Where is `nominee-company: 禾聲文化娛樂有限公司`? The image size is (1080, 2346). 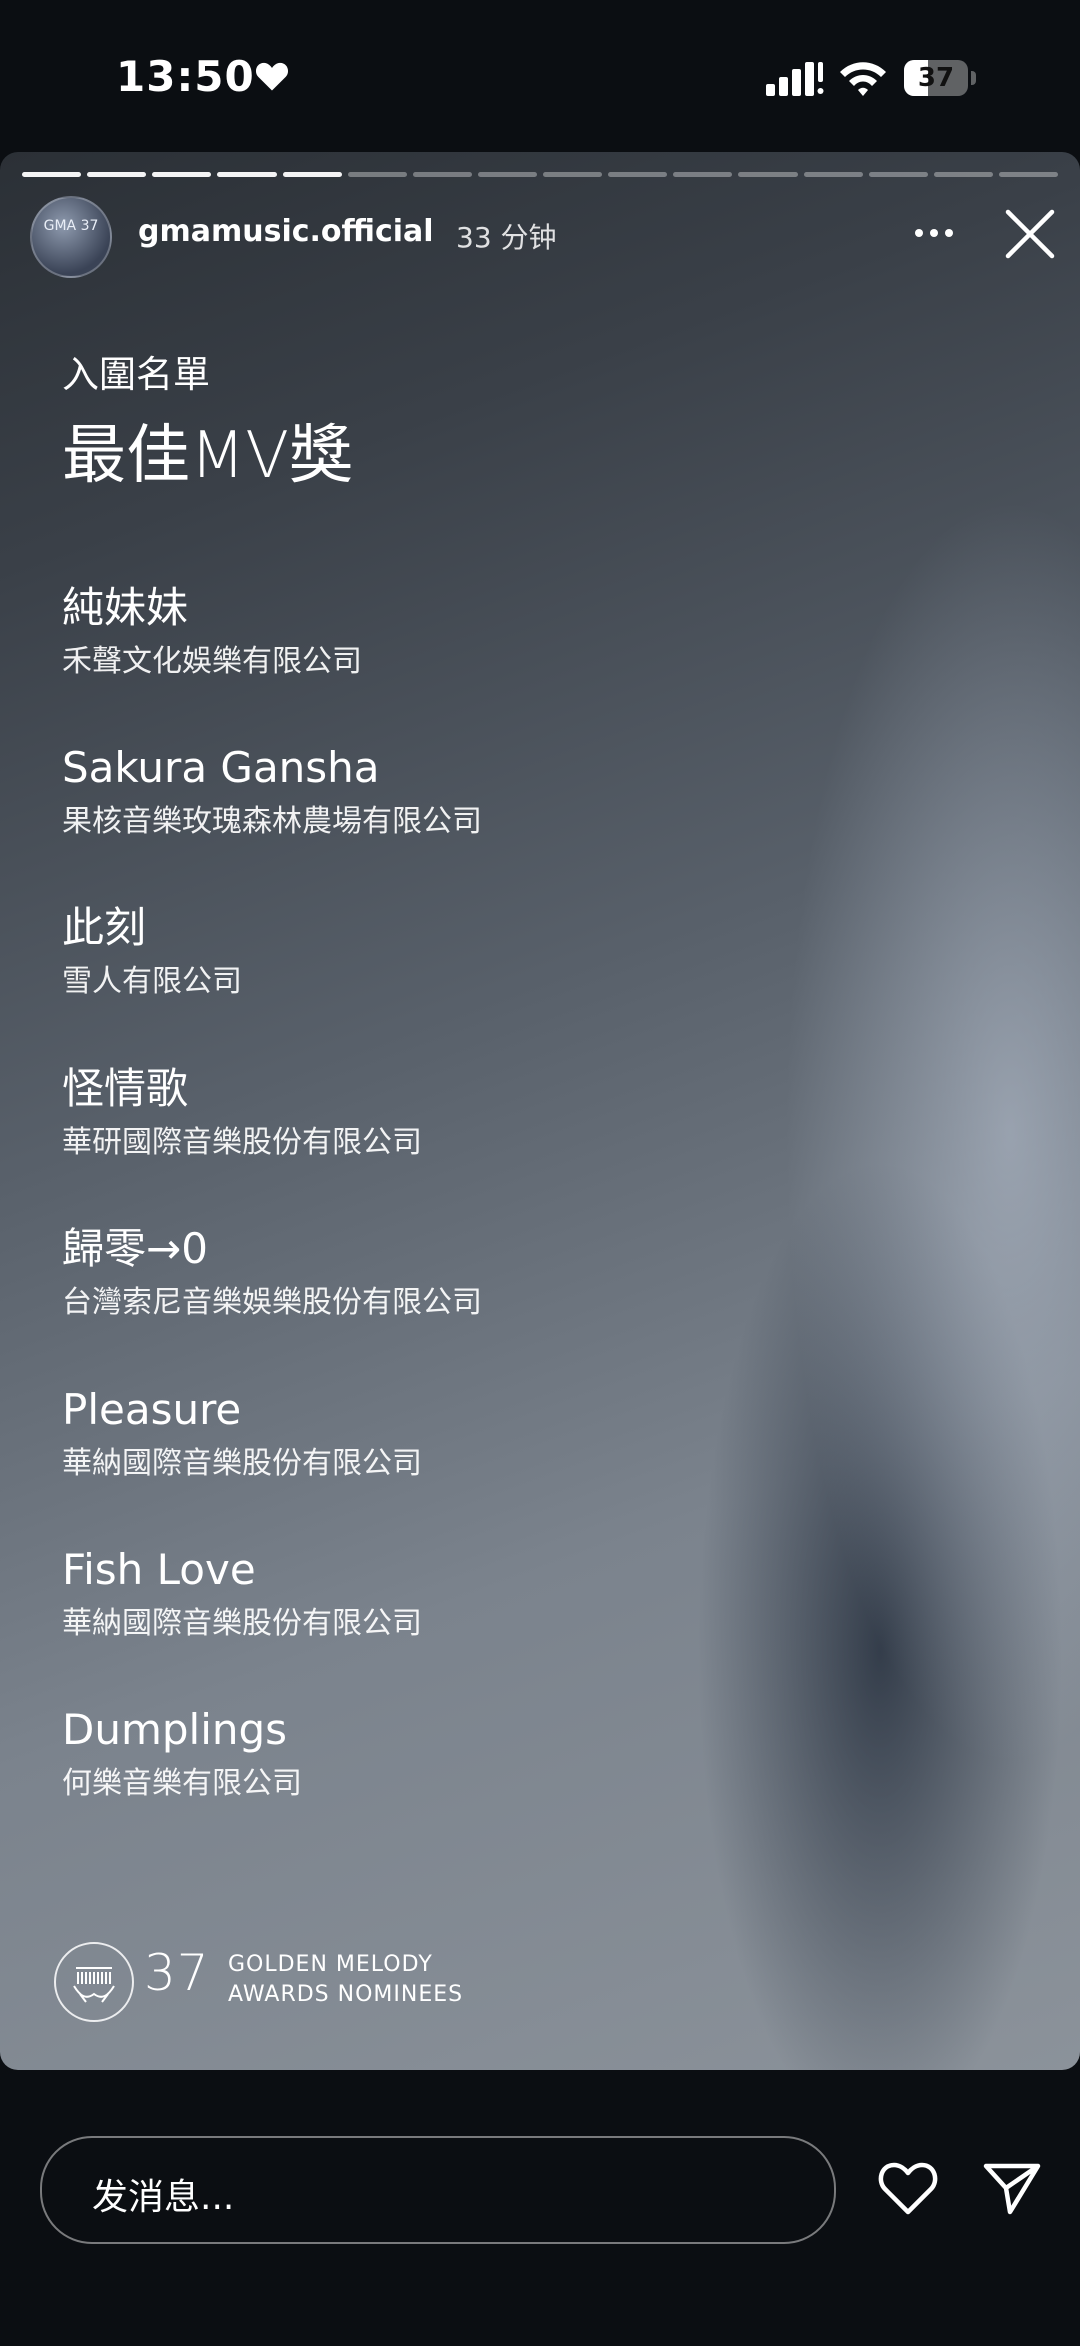
nominee-company: 禾聲文化娛樂有限公司 is located at coordinates (212, 661).